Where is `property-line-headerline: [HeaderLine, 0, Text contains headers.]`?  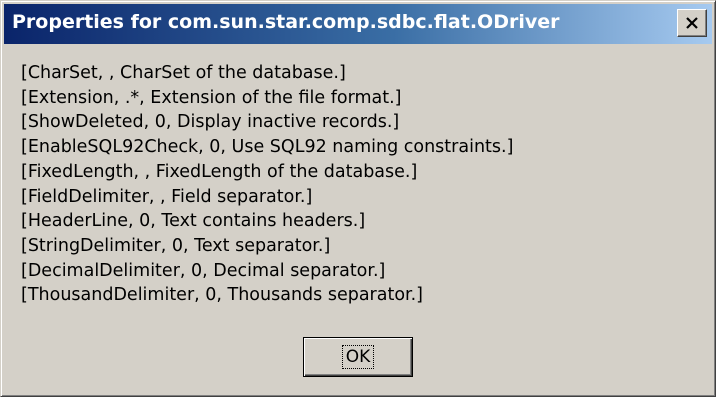
property-line-headerline: [HeaderLine, 0, Text contains headers.] is located at coordinates (193, 221).